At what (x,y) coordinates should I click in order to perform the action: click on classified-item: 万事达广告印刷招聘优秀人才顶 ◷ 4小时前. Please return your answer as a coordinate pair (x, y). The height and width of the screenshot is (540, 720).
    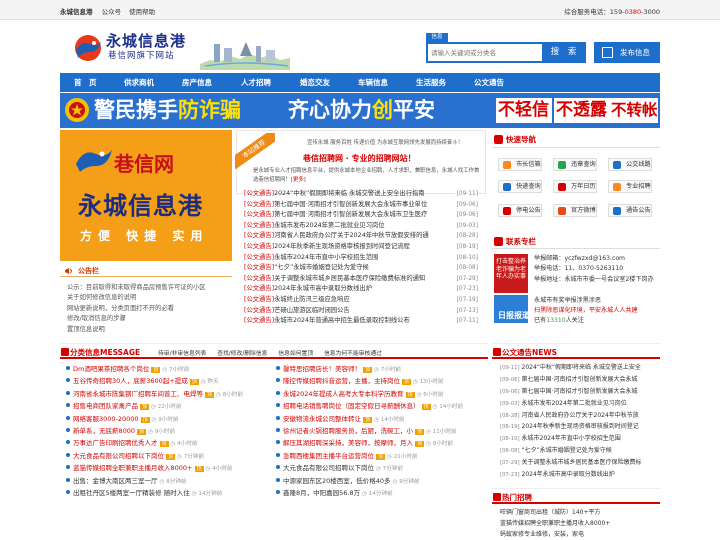
    Looking at the image, I should click on (154, 443).